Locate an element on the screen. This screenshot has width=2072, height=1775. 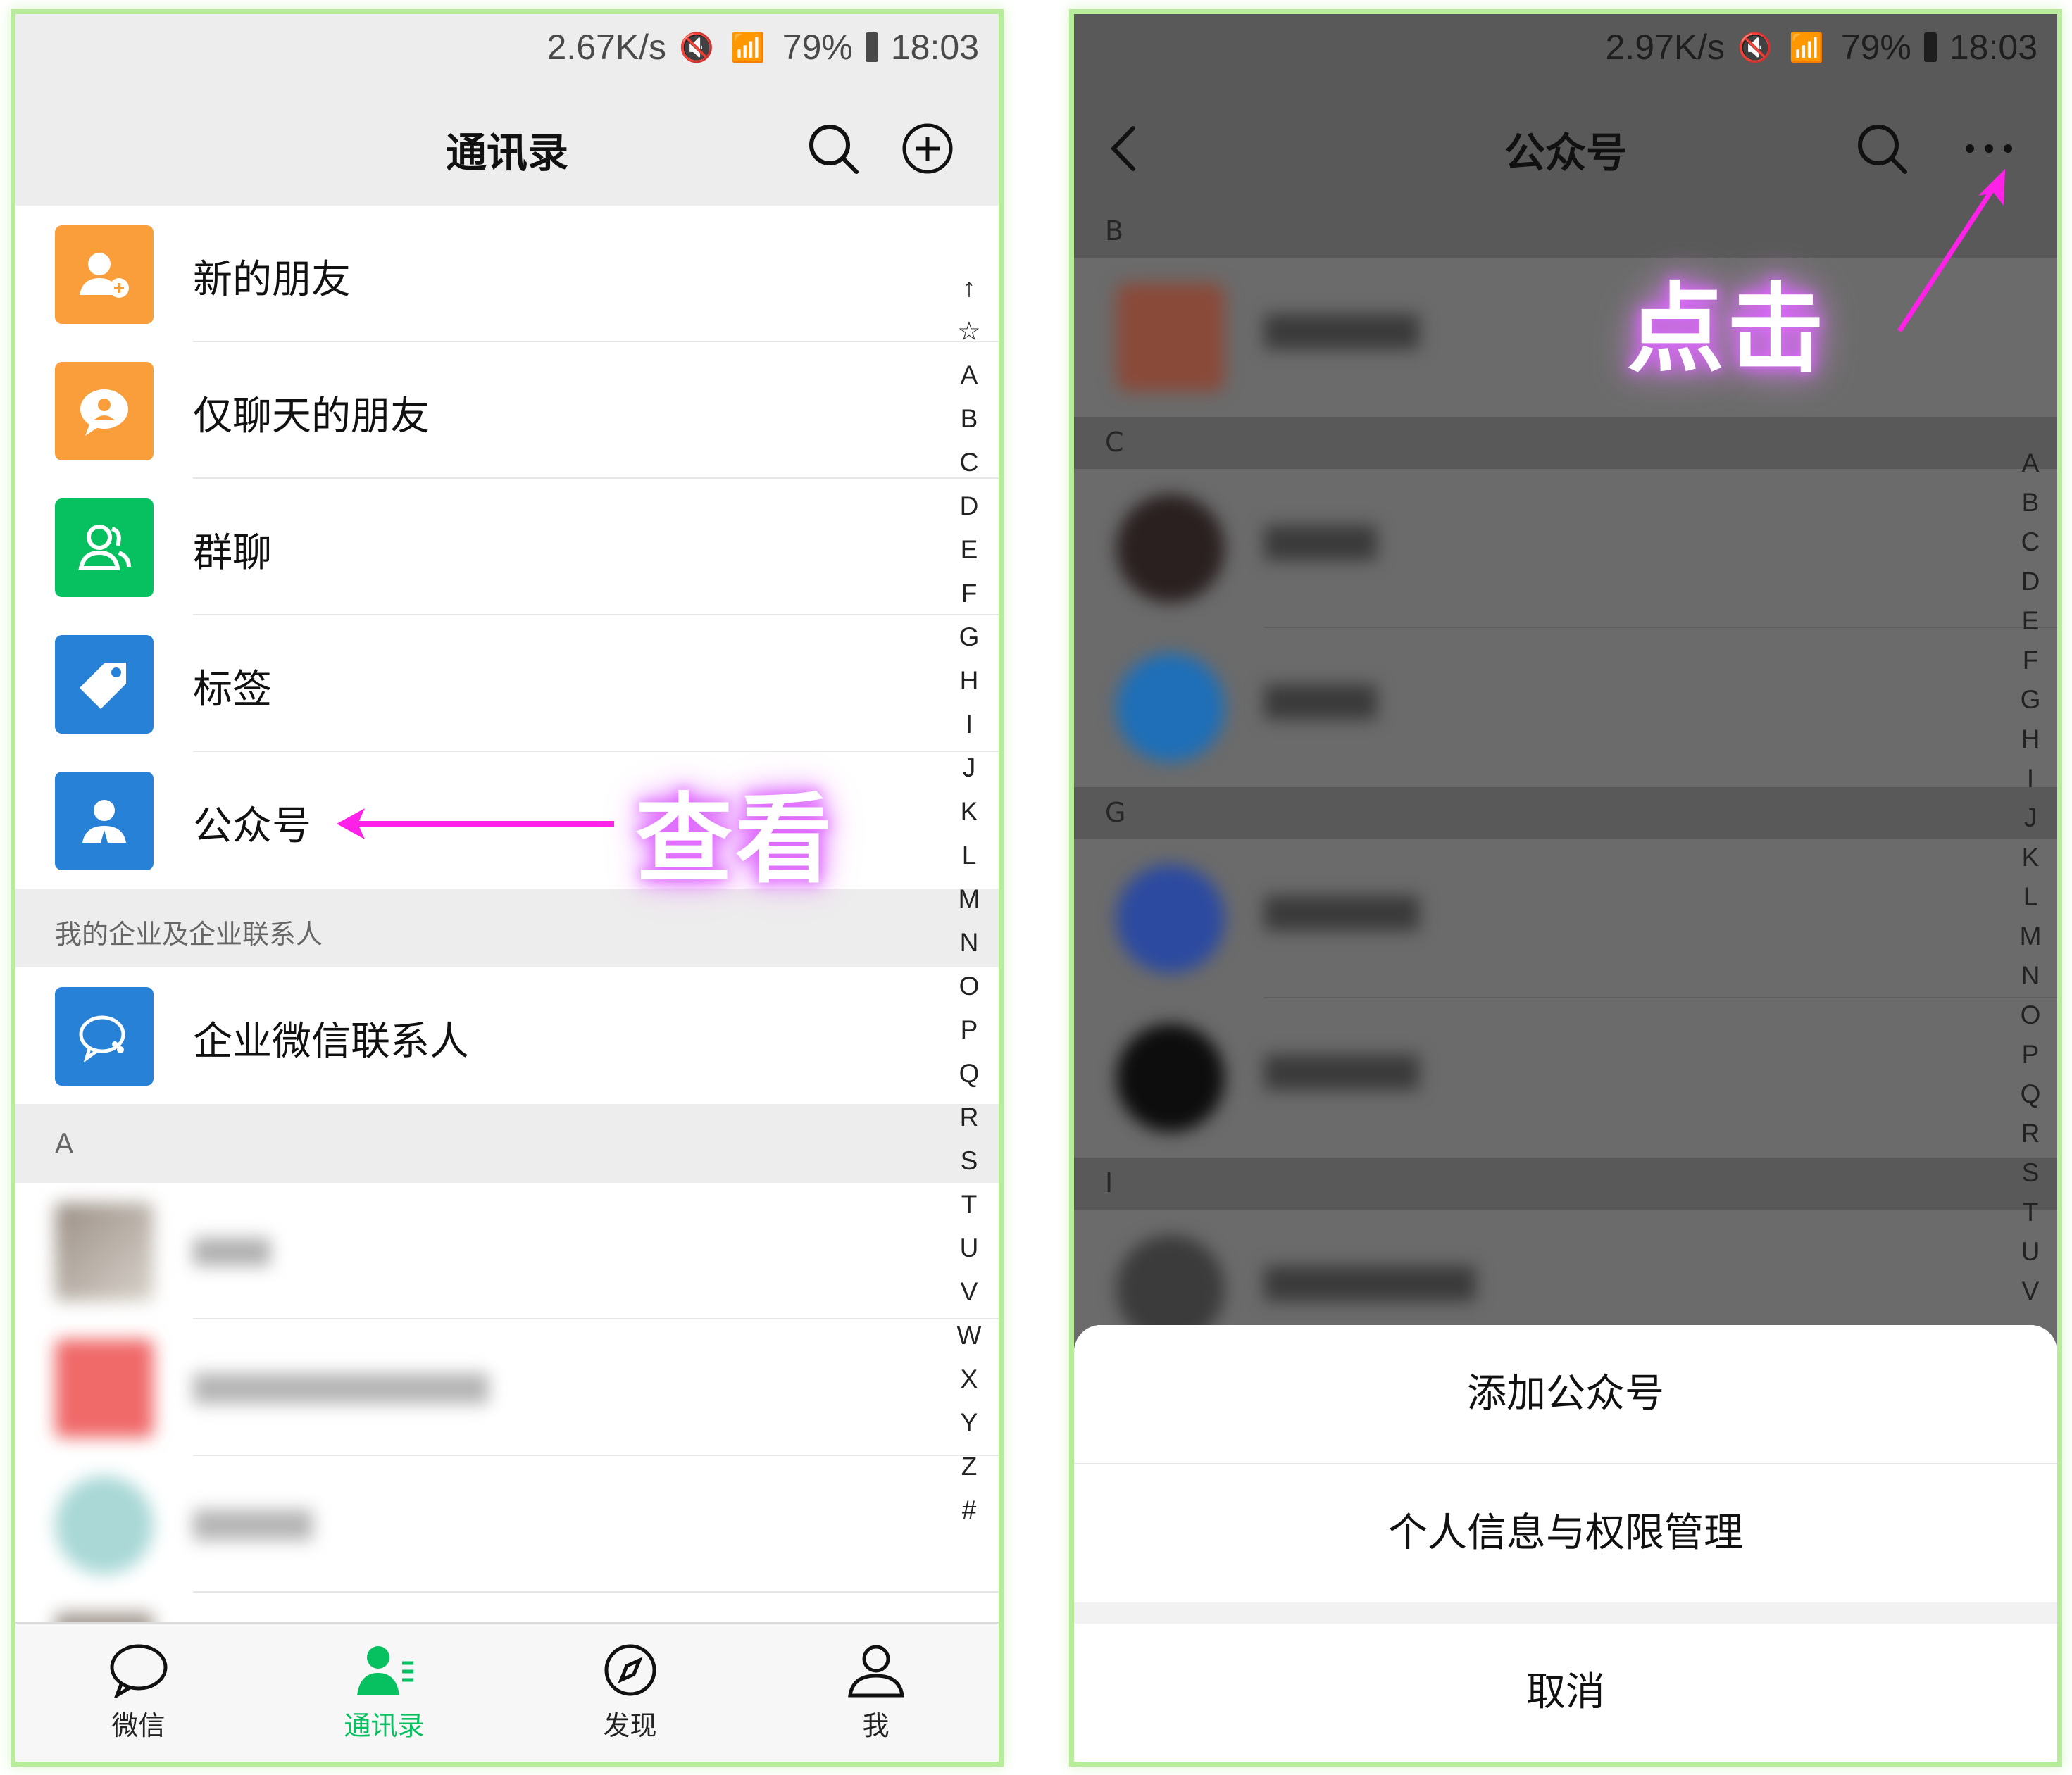
tab-contacts: 通讯录 is located at coordinates (384, 1693).